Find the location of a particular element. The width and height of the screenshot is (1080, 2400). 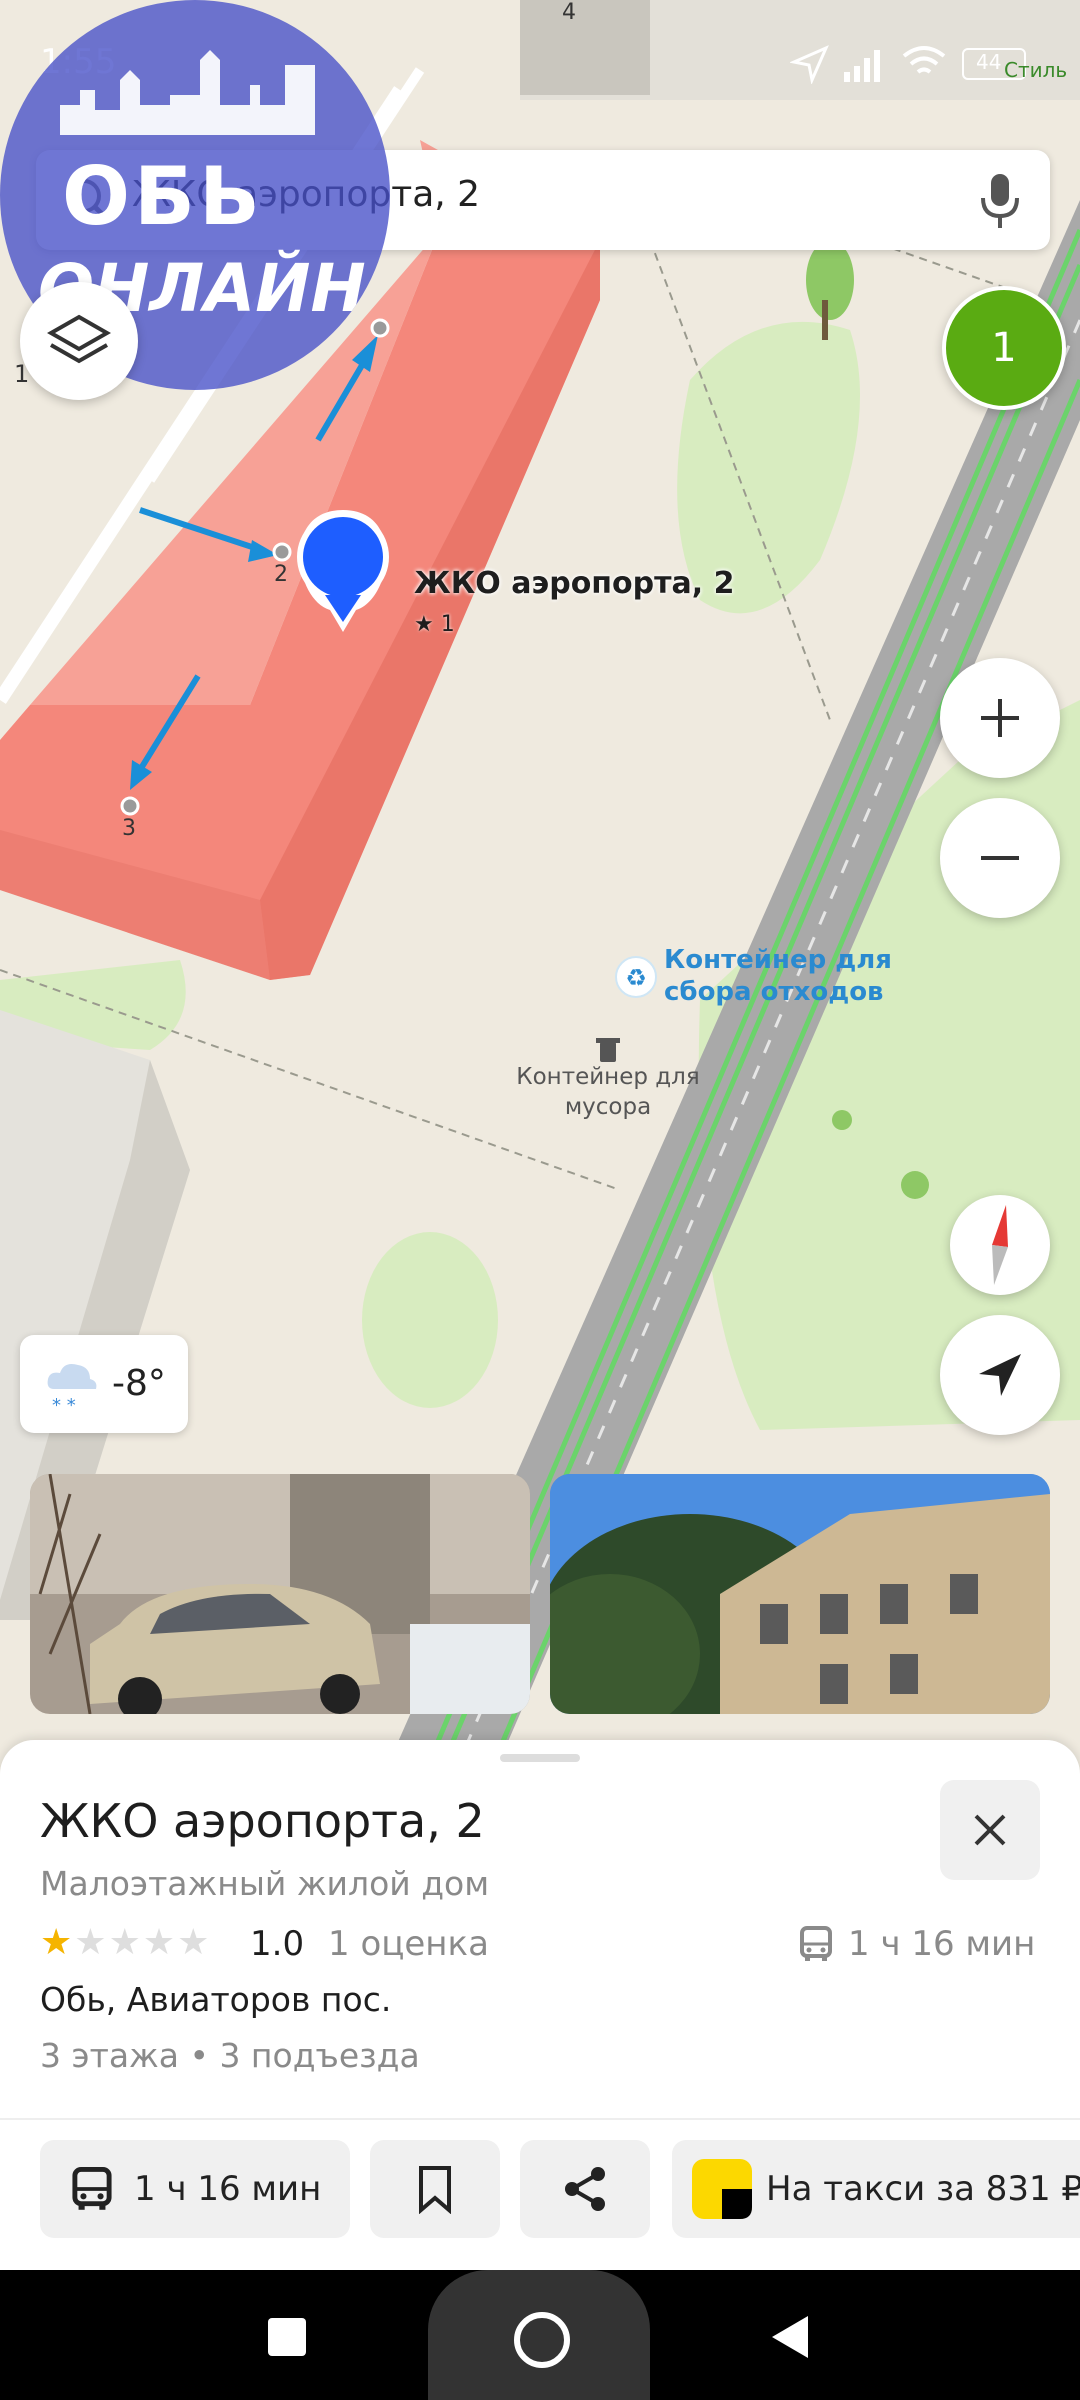

sheet-drag-handle is located at coordinates (540, 1758).